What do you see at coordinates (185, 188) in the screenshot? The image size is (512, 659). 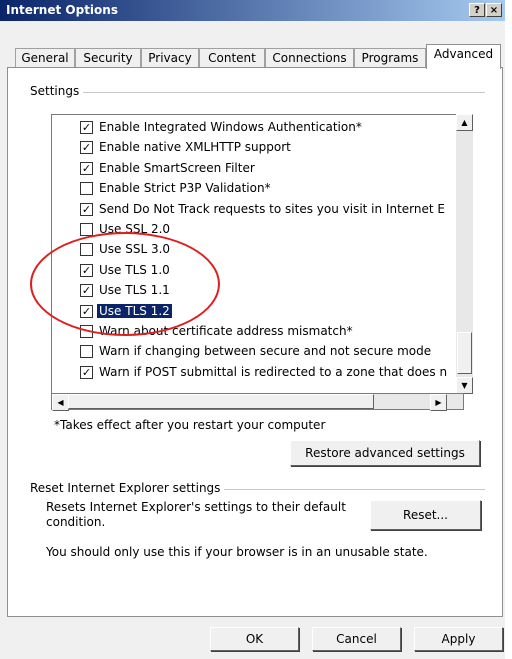 I see `setting-label: Enable Strict P3P Validation*` at bounding box center [185, 188].